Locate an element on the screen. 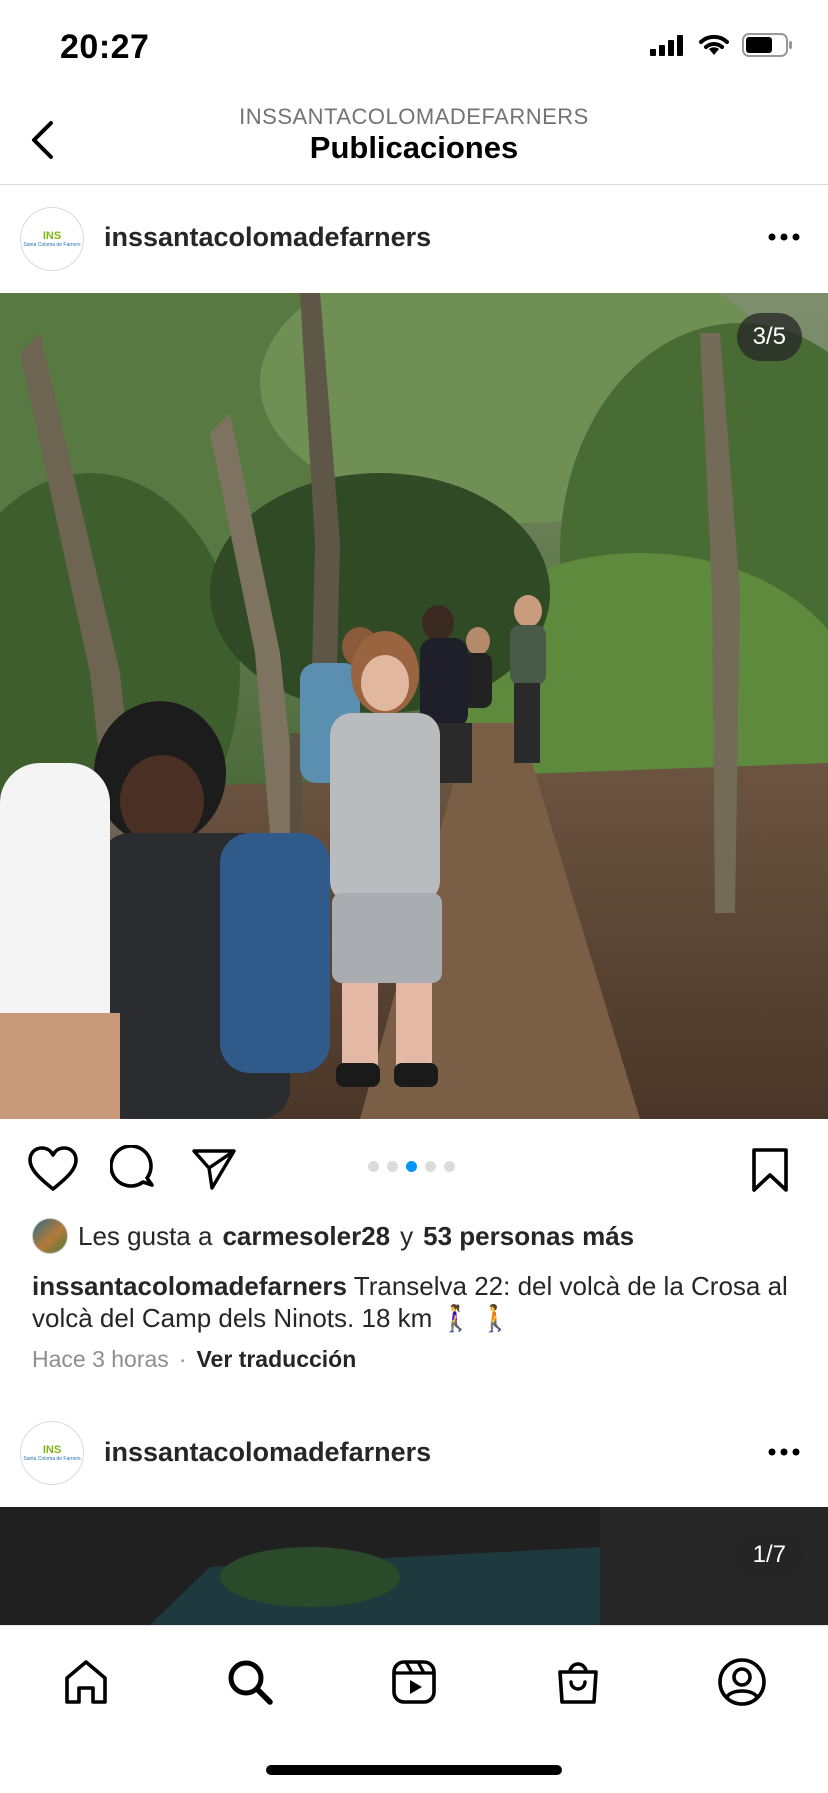 The height and width of the screenshot is (1793, 828). home-icon is located at coordinates (86, 1682).